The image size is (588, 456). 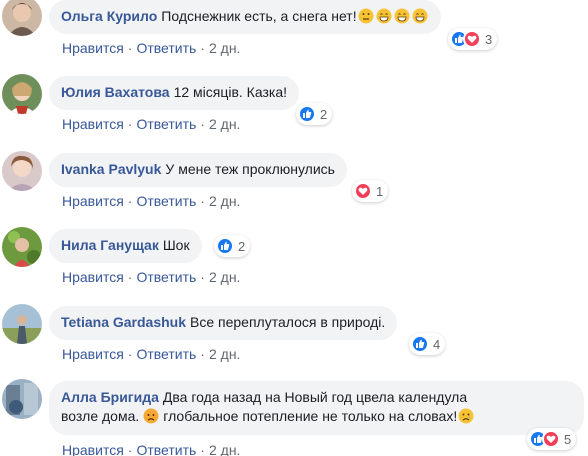 What do you see at coordinates (111, 169) in the screenshot?
I see `comment-author: Ivanka Pavlyuk` at bounding box center [111, 169].